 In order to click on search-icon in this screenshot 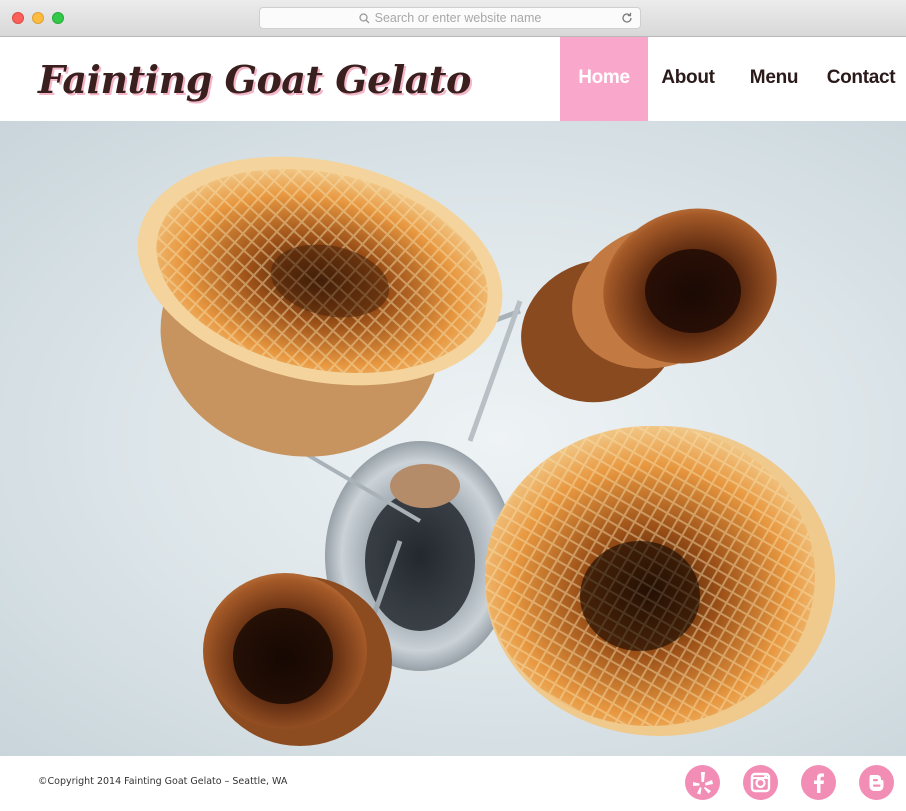, I will do `click(364, 17)`.